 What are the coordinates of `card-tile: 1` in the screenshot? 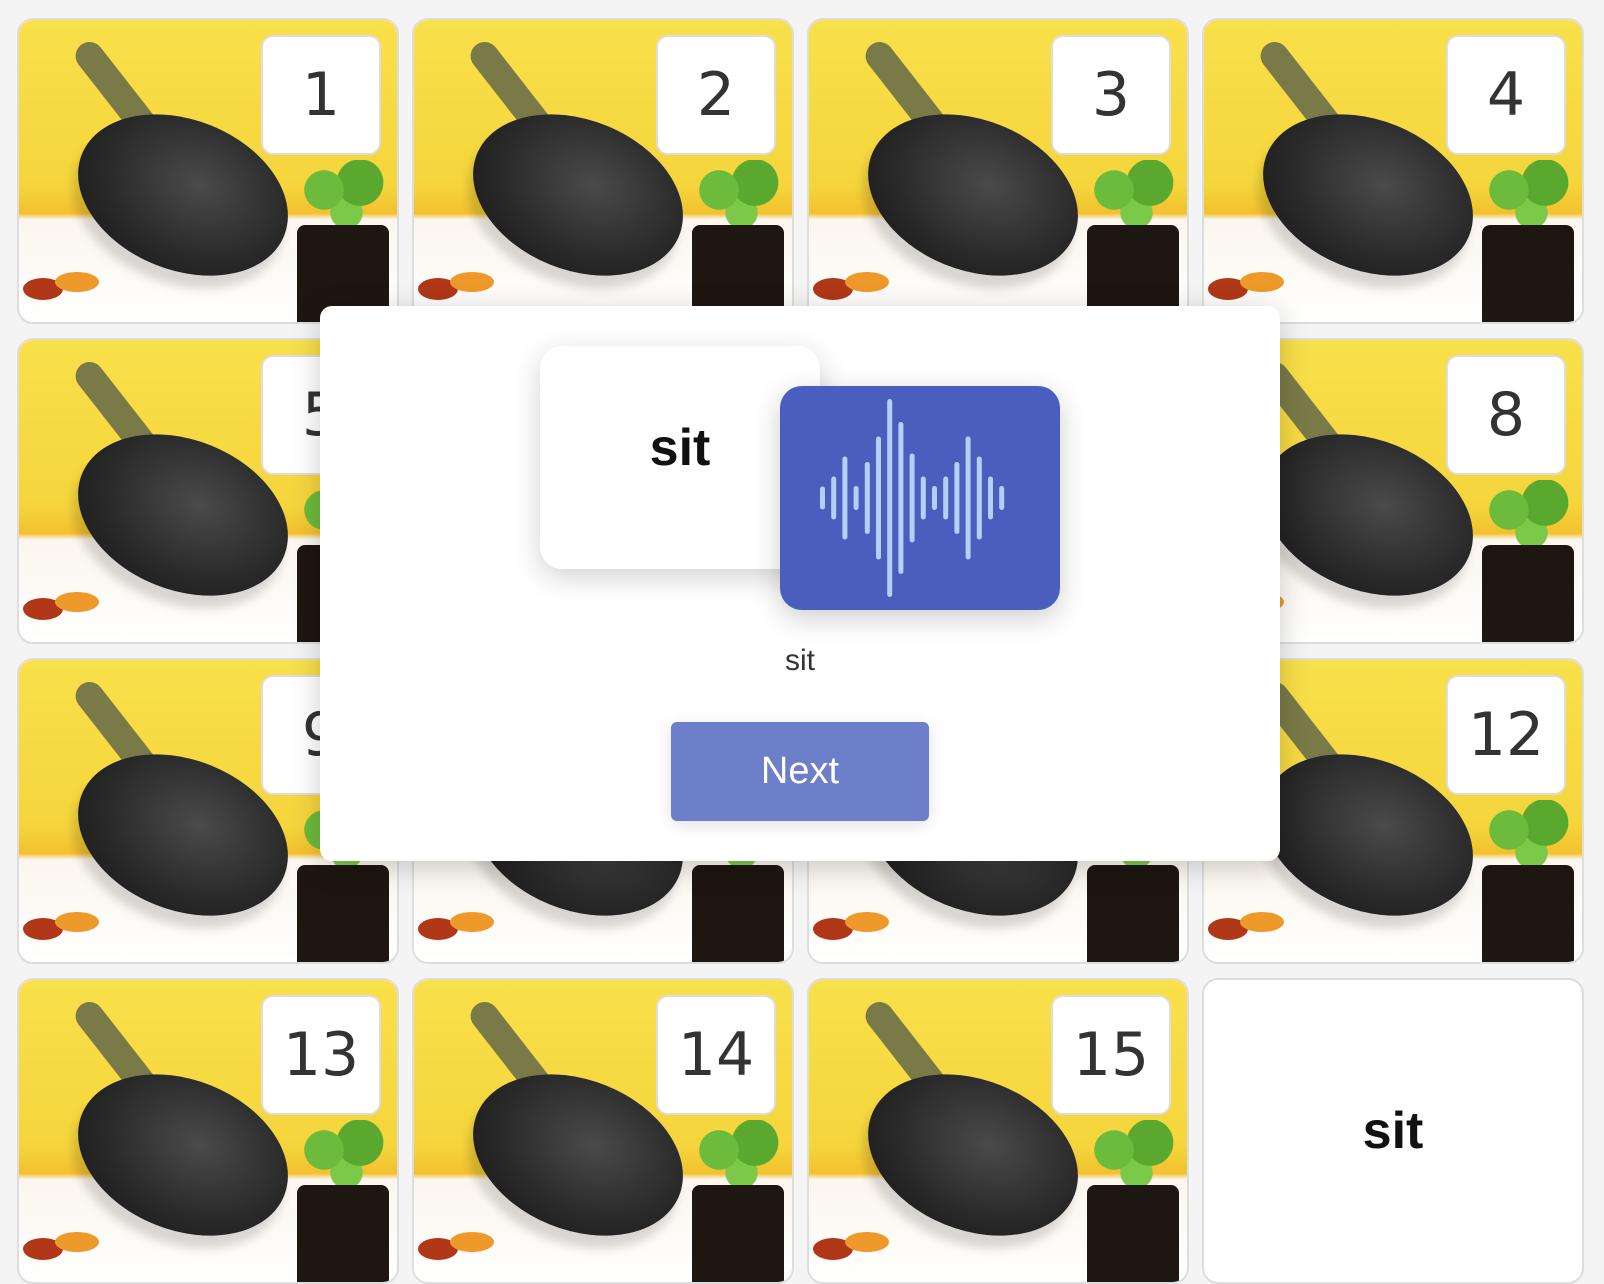 It's located at (208, 171).